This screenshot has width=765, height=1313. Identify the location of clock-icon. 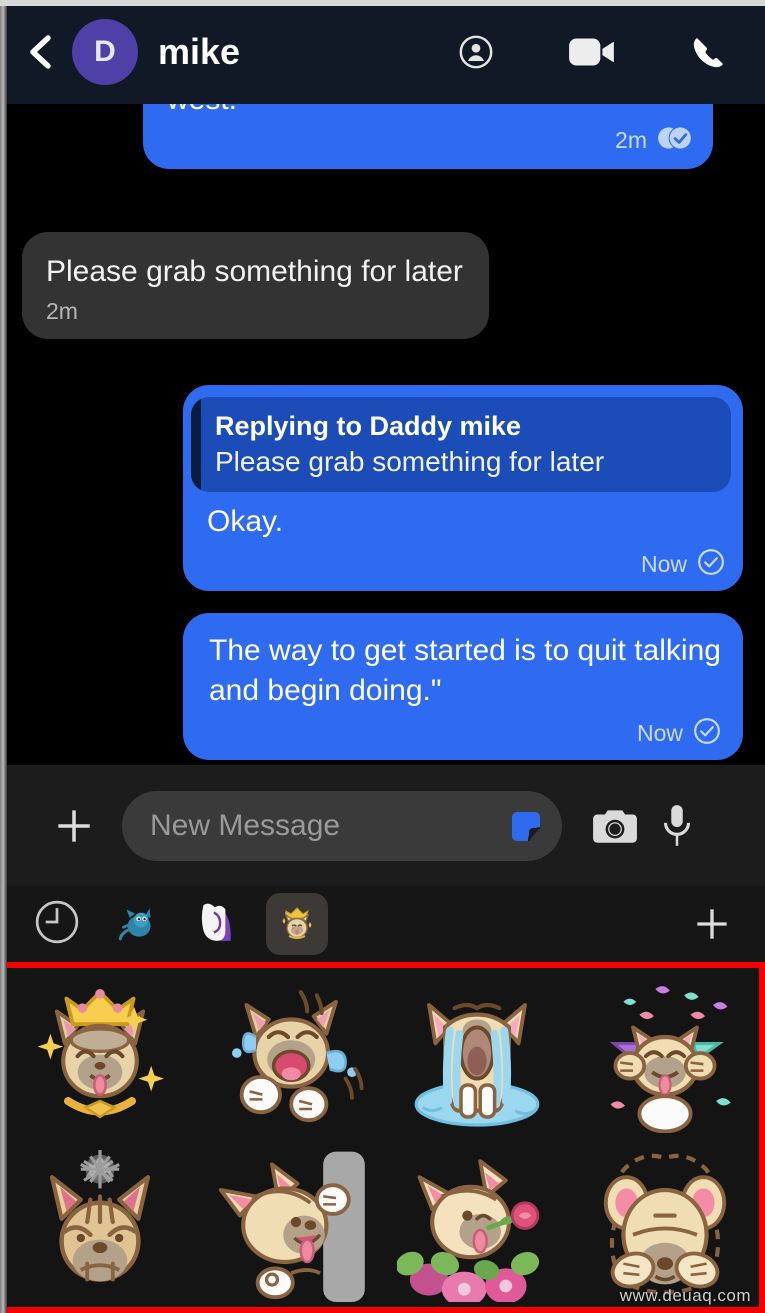
(57, 924).